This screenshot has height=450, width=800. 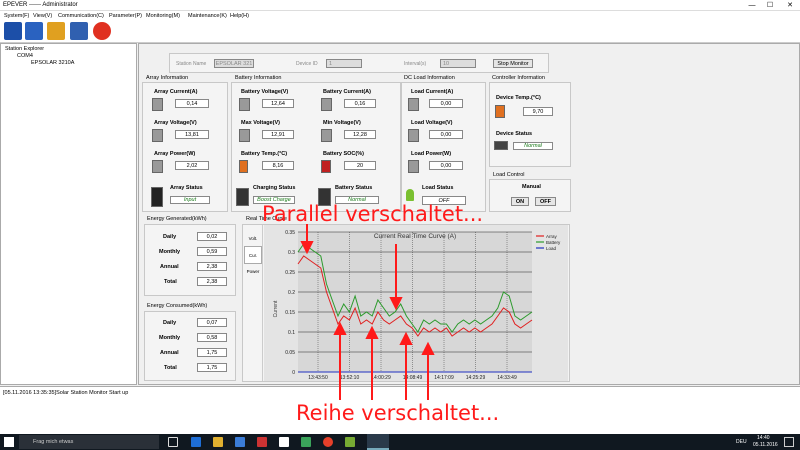 I want to click on y-tick-label: 0, so click(x=293, y=373).